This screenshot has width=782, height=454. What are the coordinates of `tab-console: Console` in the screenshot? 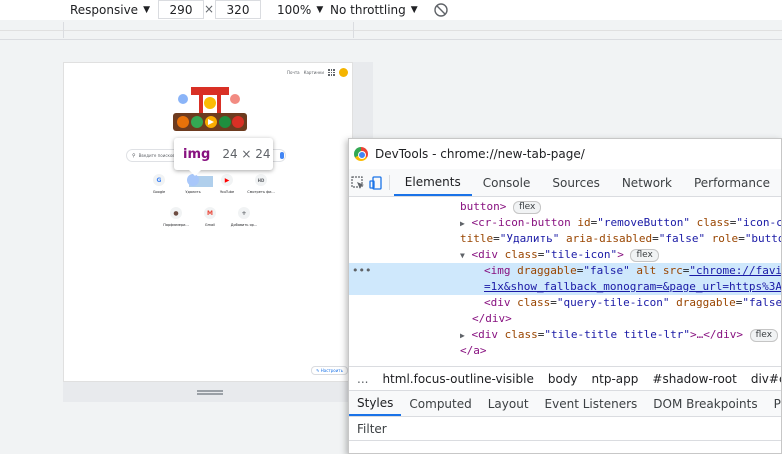 It's located at (507, 182).